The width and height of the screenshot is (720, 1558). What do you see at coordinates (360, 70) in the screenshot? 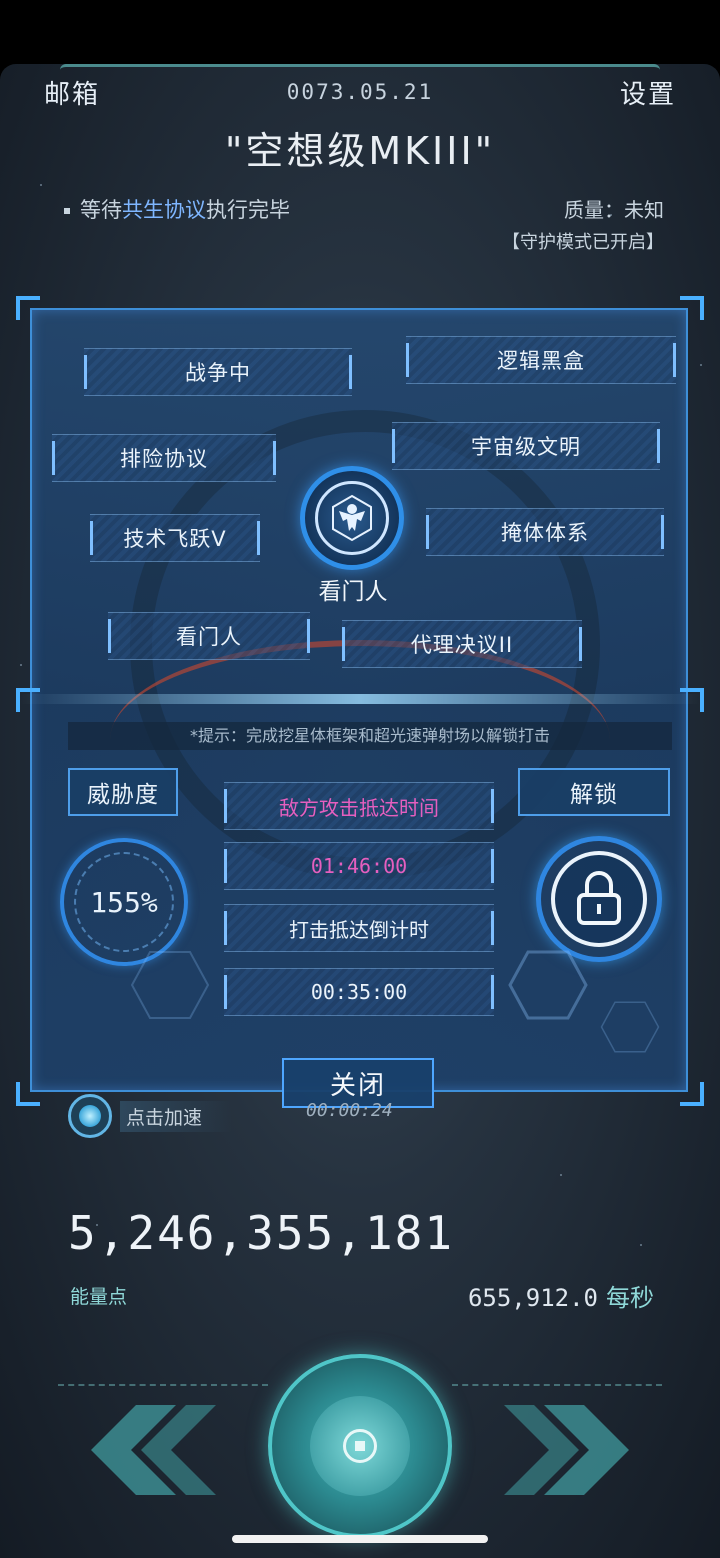
I see `top-frame-line` at bounding box center [360, 70].